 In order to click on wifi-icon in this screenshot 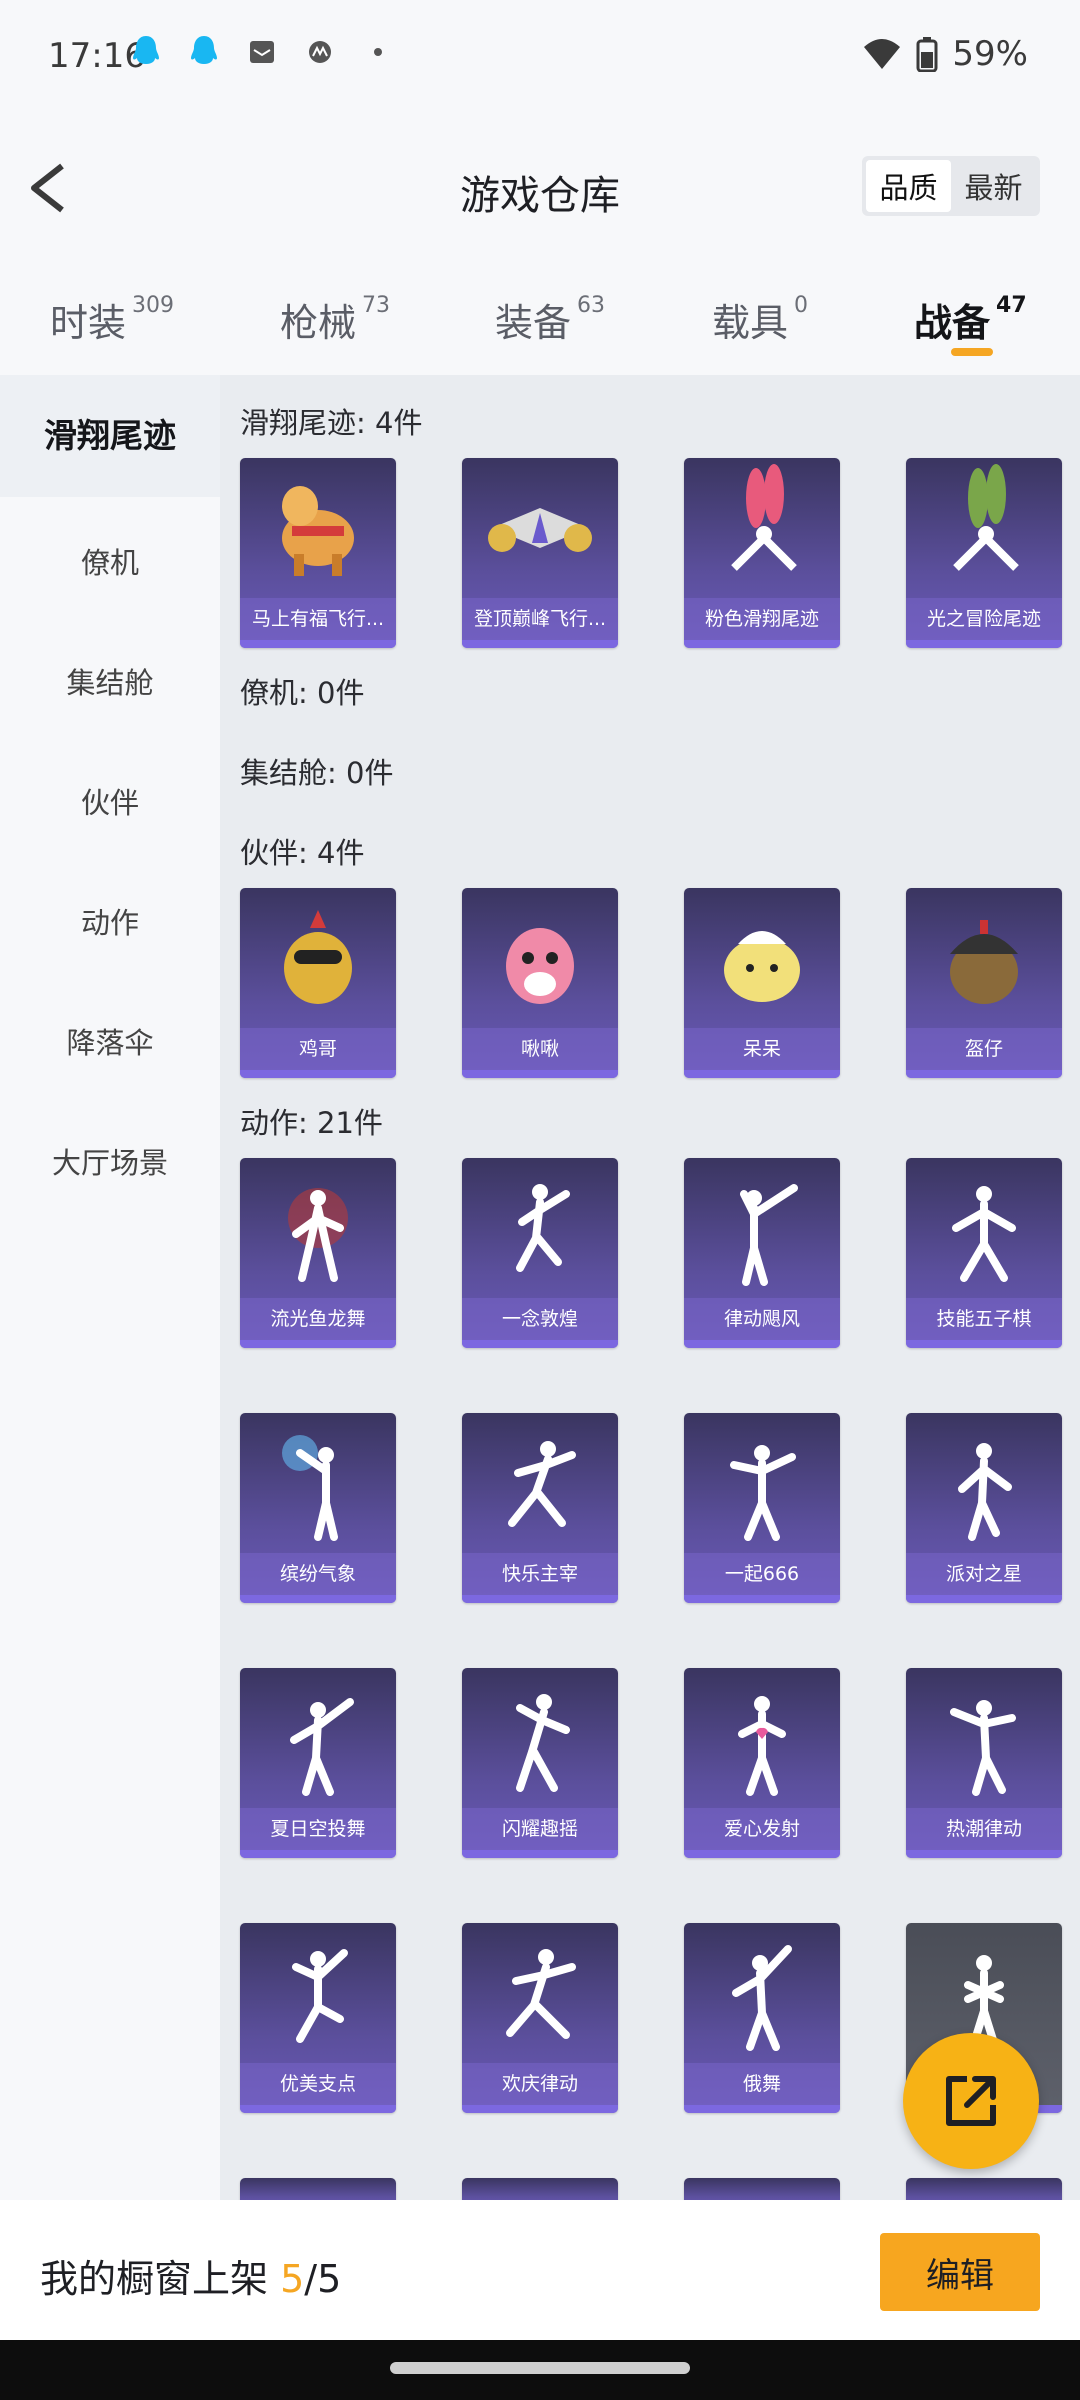, I will do `click(882, 54)`.